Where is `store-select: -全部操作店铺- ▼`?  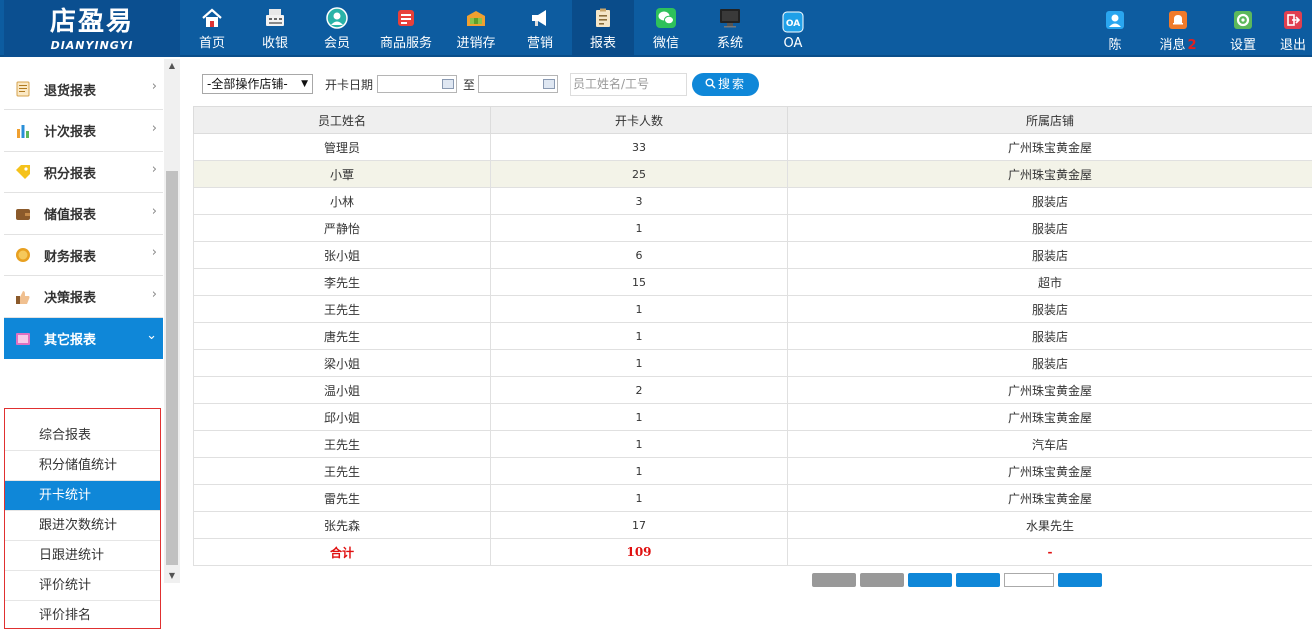 store-select: -全部操作店铺- ▼ is located at coordinates (257, 84).